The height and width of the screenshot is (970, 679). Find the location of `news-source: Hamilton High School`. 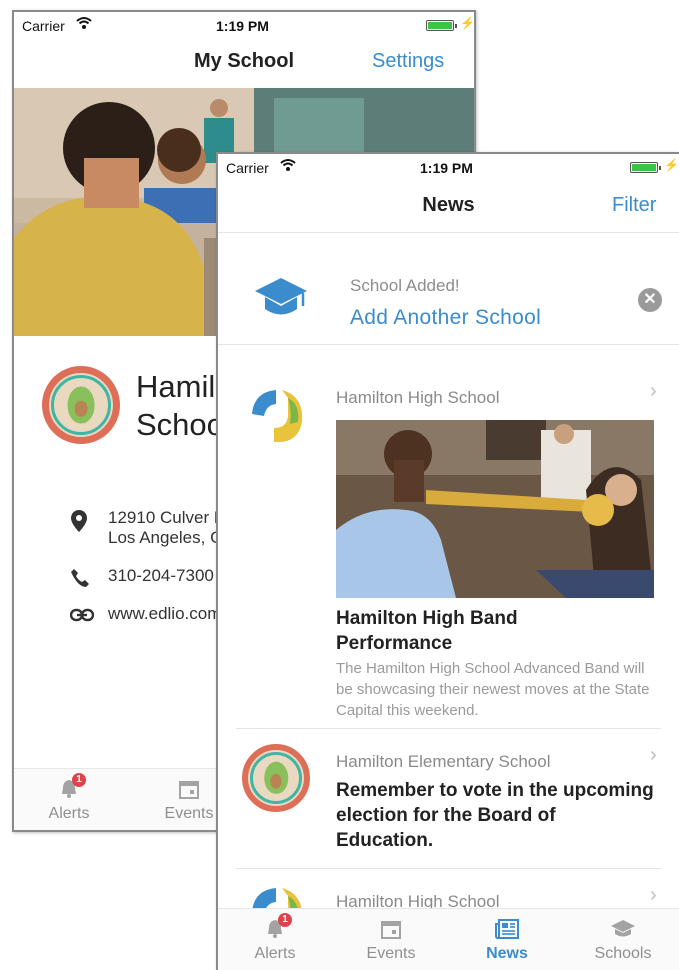

news-source: Hamilton High School is located at coordinates (418, 397).